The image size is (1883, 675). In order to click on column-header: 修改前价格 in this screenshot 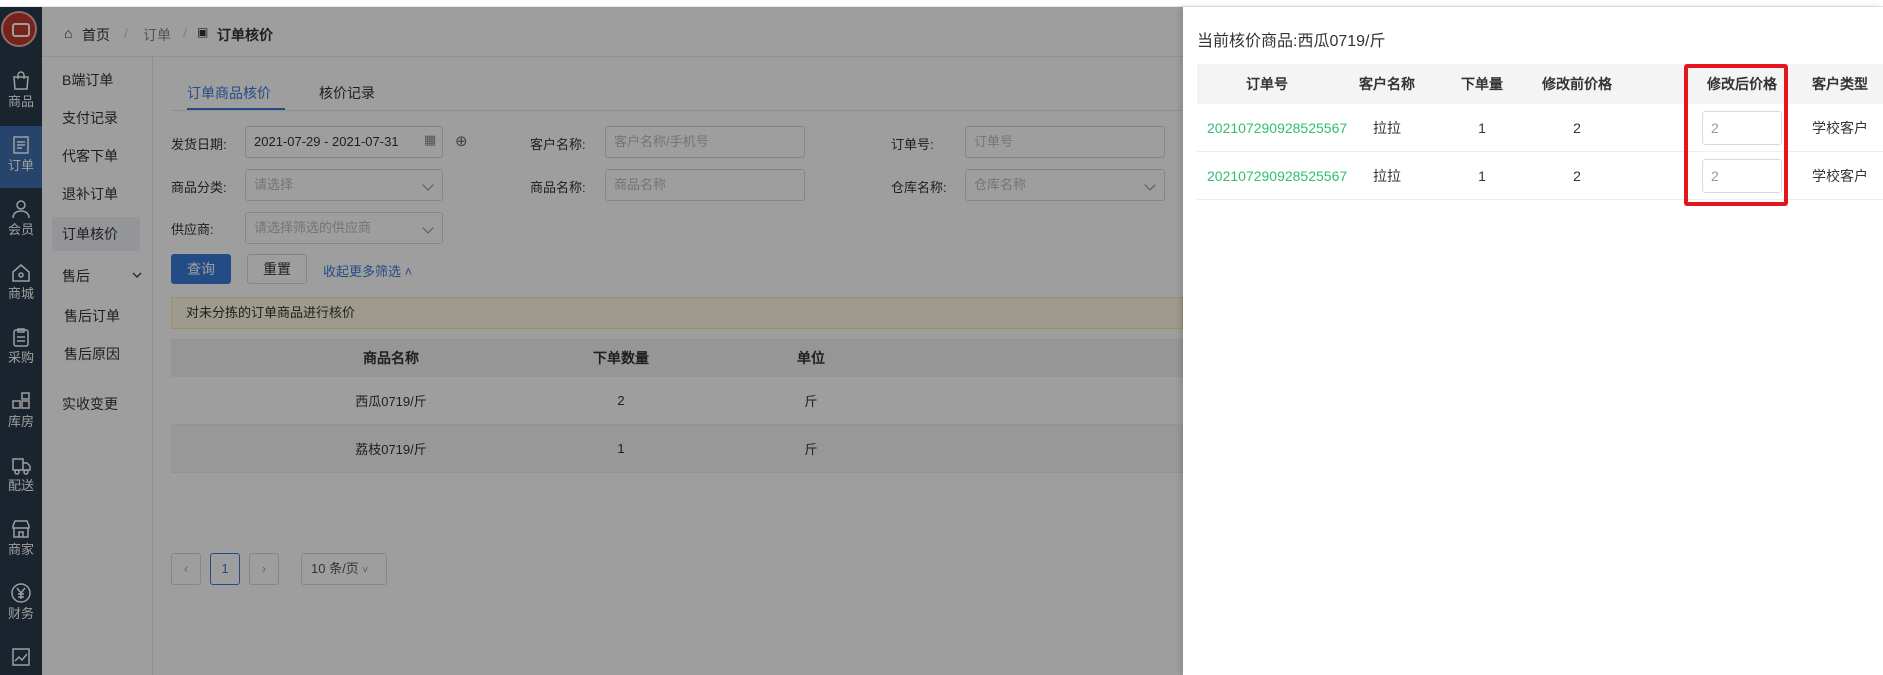, I will do `click(1577, 84)`.